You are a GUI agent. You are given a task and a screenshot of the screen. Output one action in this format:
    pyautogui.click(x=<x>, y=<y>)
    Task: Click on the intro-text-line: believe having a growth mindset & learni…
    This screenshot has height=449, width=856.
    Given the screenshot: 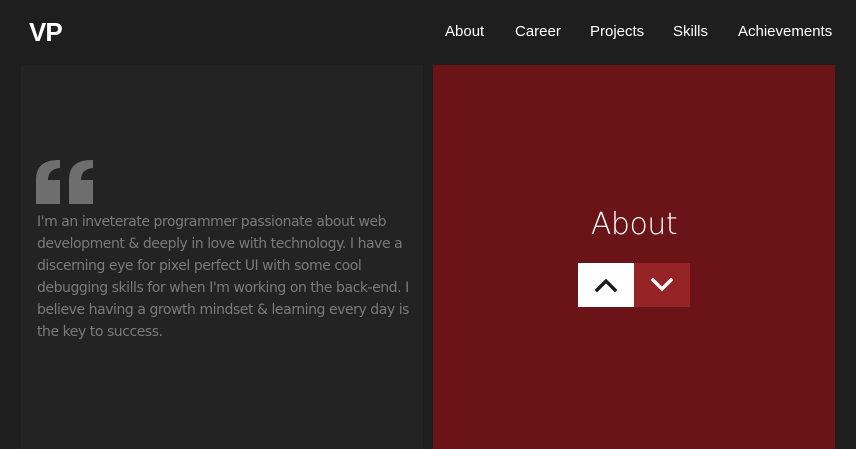 What is the action you would take?
    pyautogui.click(x=223, y=310)
    